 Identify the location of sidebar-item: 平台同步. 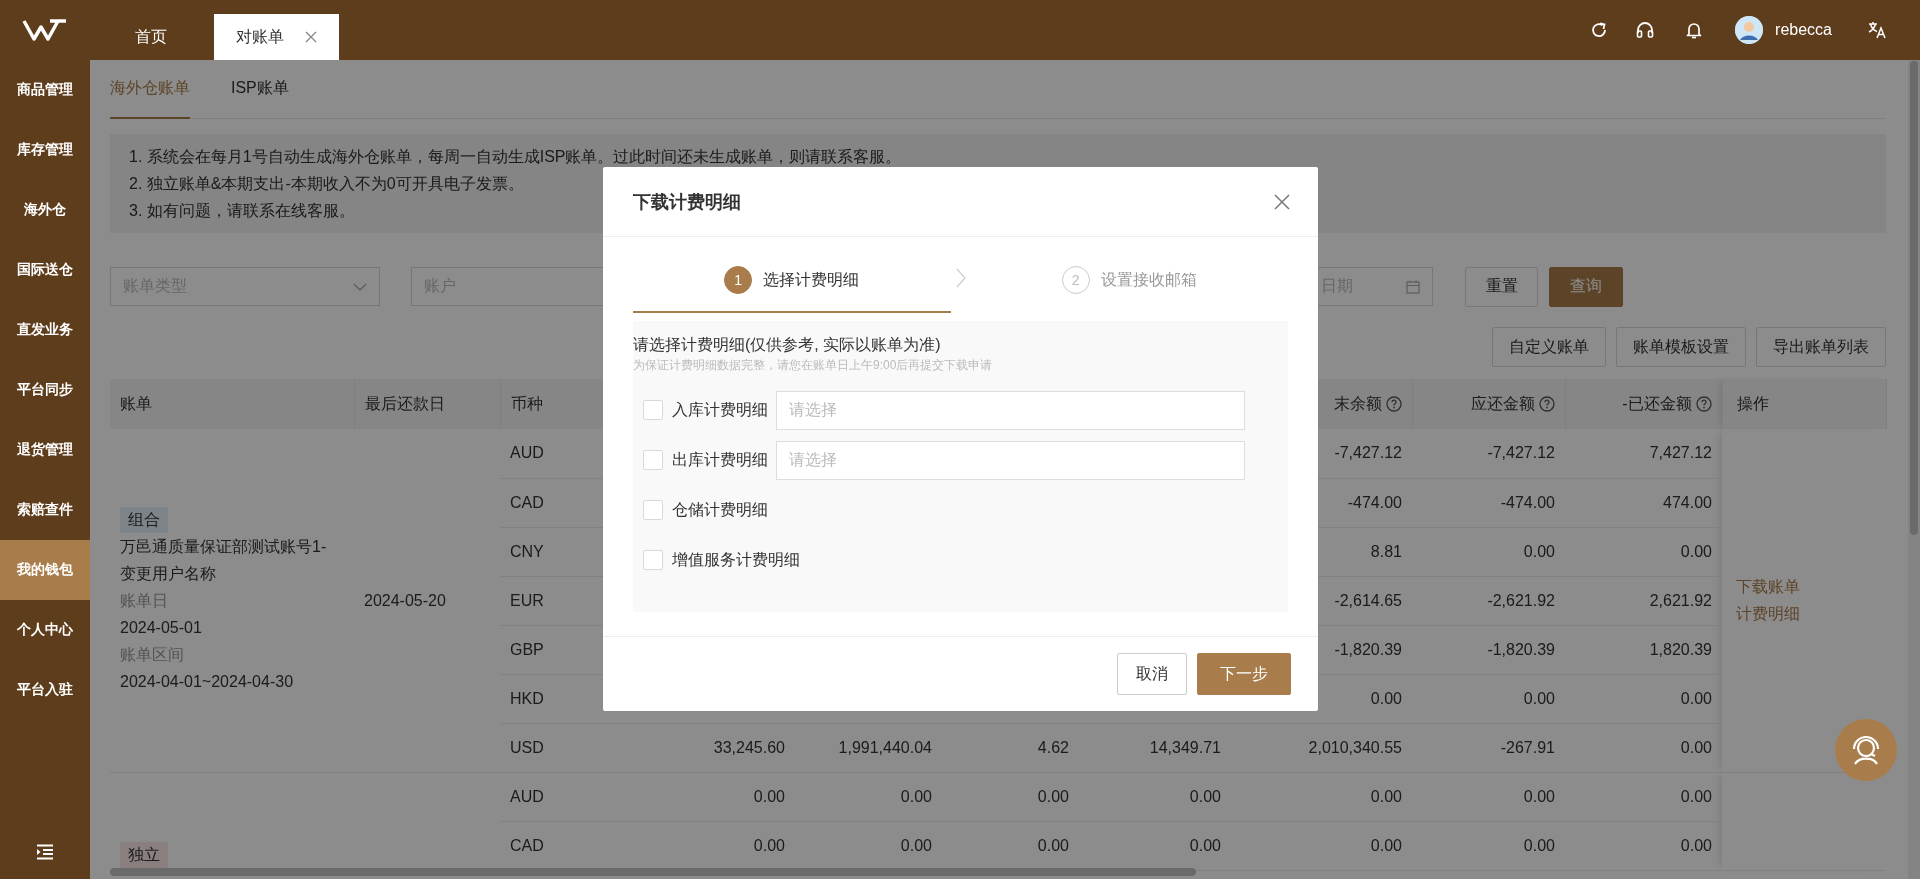
(45, 390).